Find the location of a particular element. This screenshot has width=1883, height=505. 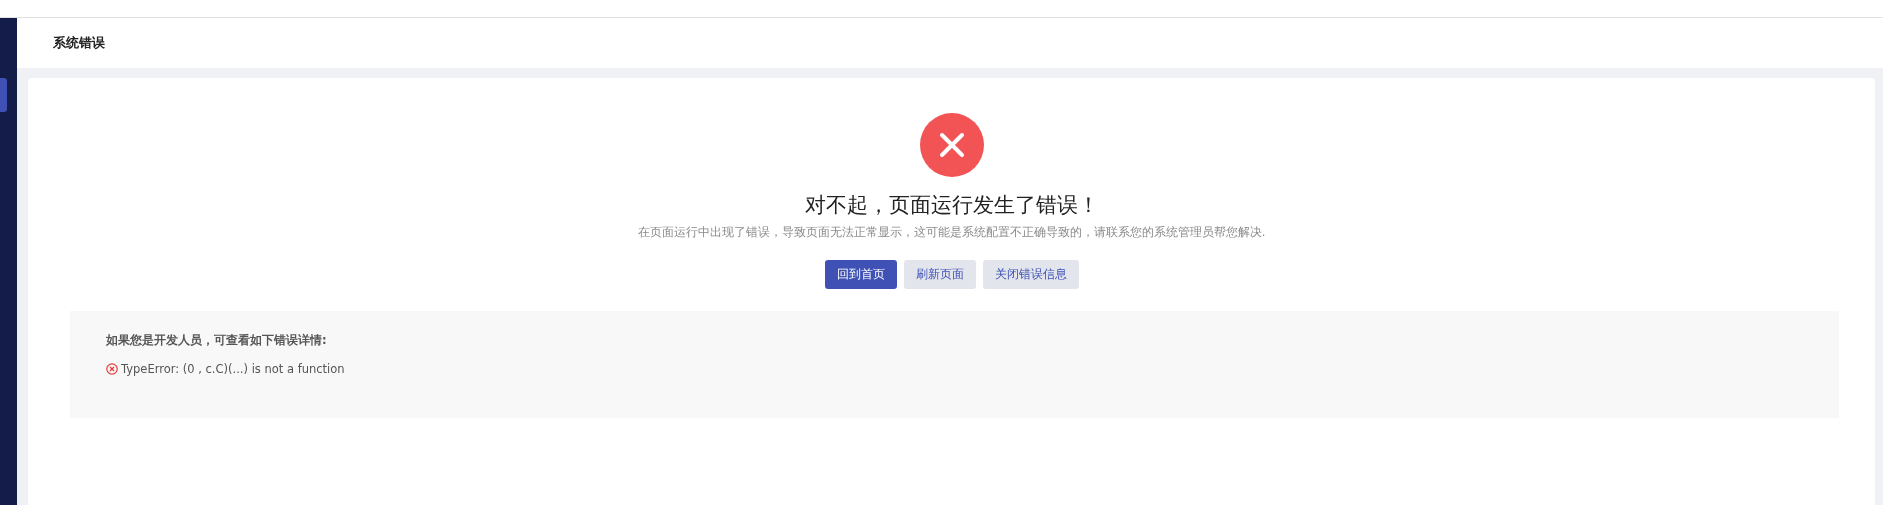

error-icon is located at coordinates (951, 145).